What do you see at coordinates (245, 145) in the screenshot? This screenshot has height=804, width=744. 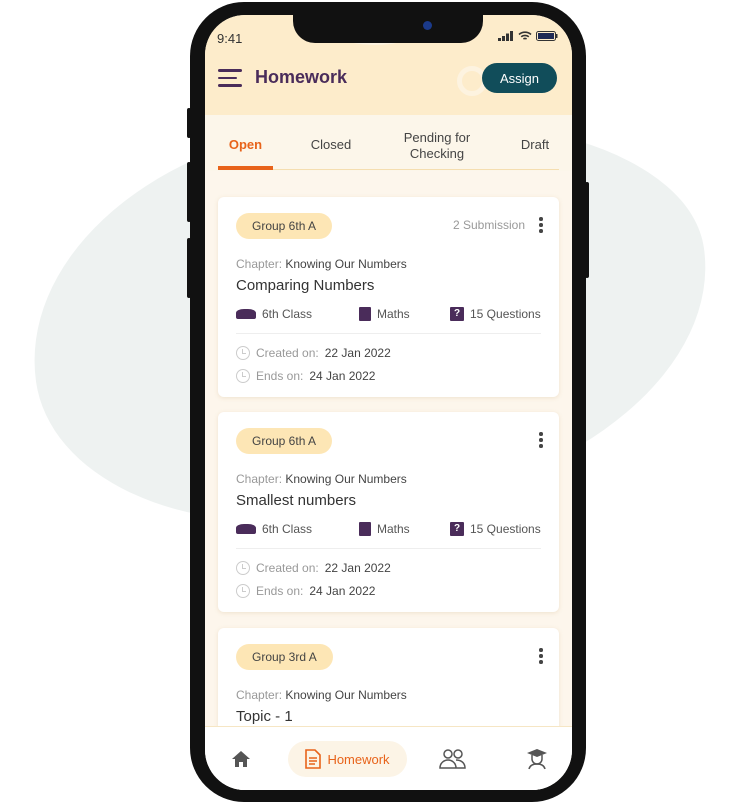 I see `tab-open: Open` at bounding box center [245, 145].